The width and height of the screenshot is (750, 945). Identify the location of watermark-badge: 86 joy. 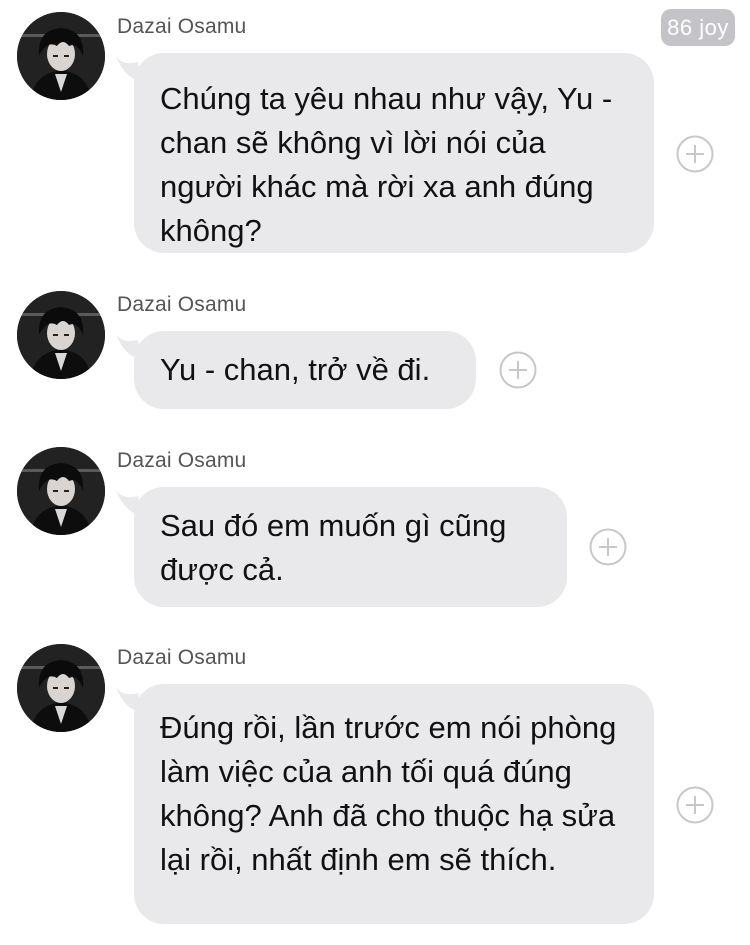
(698, 27).